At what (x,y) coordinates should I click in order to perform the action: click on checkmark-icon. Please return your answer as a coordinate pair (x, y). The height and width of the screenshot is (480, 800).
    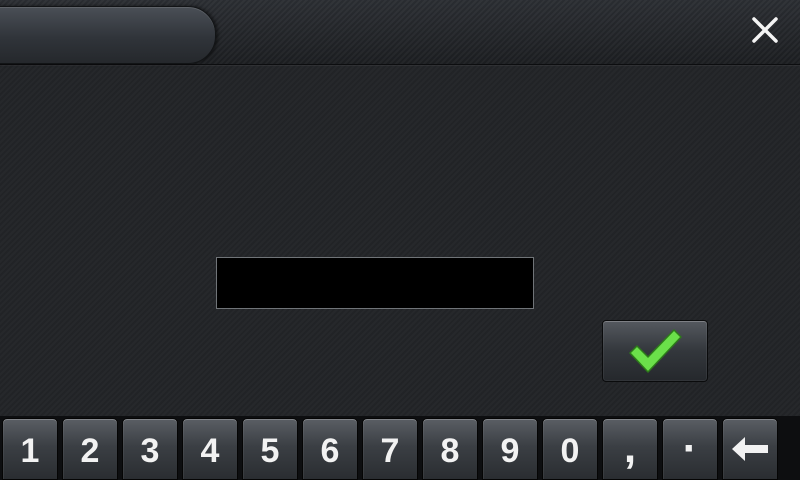
    Looking at the image, I should click on (655, 351).